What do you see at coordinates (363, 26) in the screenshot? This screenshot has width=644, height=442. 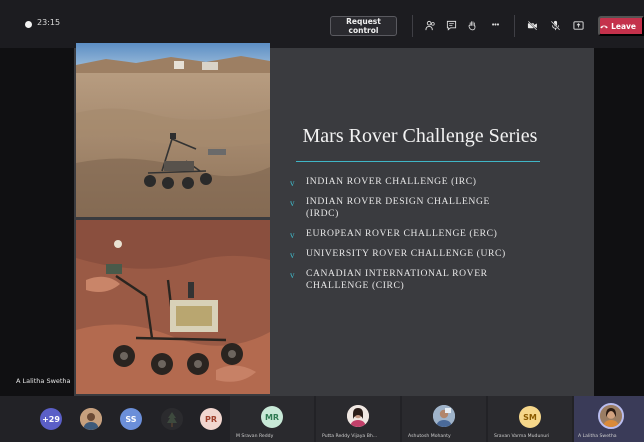 I see `request-control-button: Request control` at bounding box center [363, 26].